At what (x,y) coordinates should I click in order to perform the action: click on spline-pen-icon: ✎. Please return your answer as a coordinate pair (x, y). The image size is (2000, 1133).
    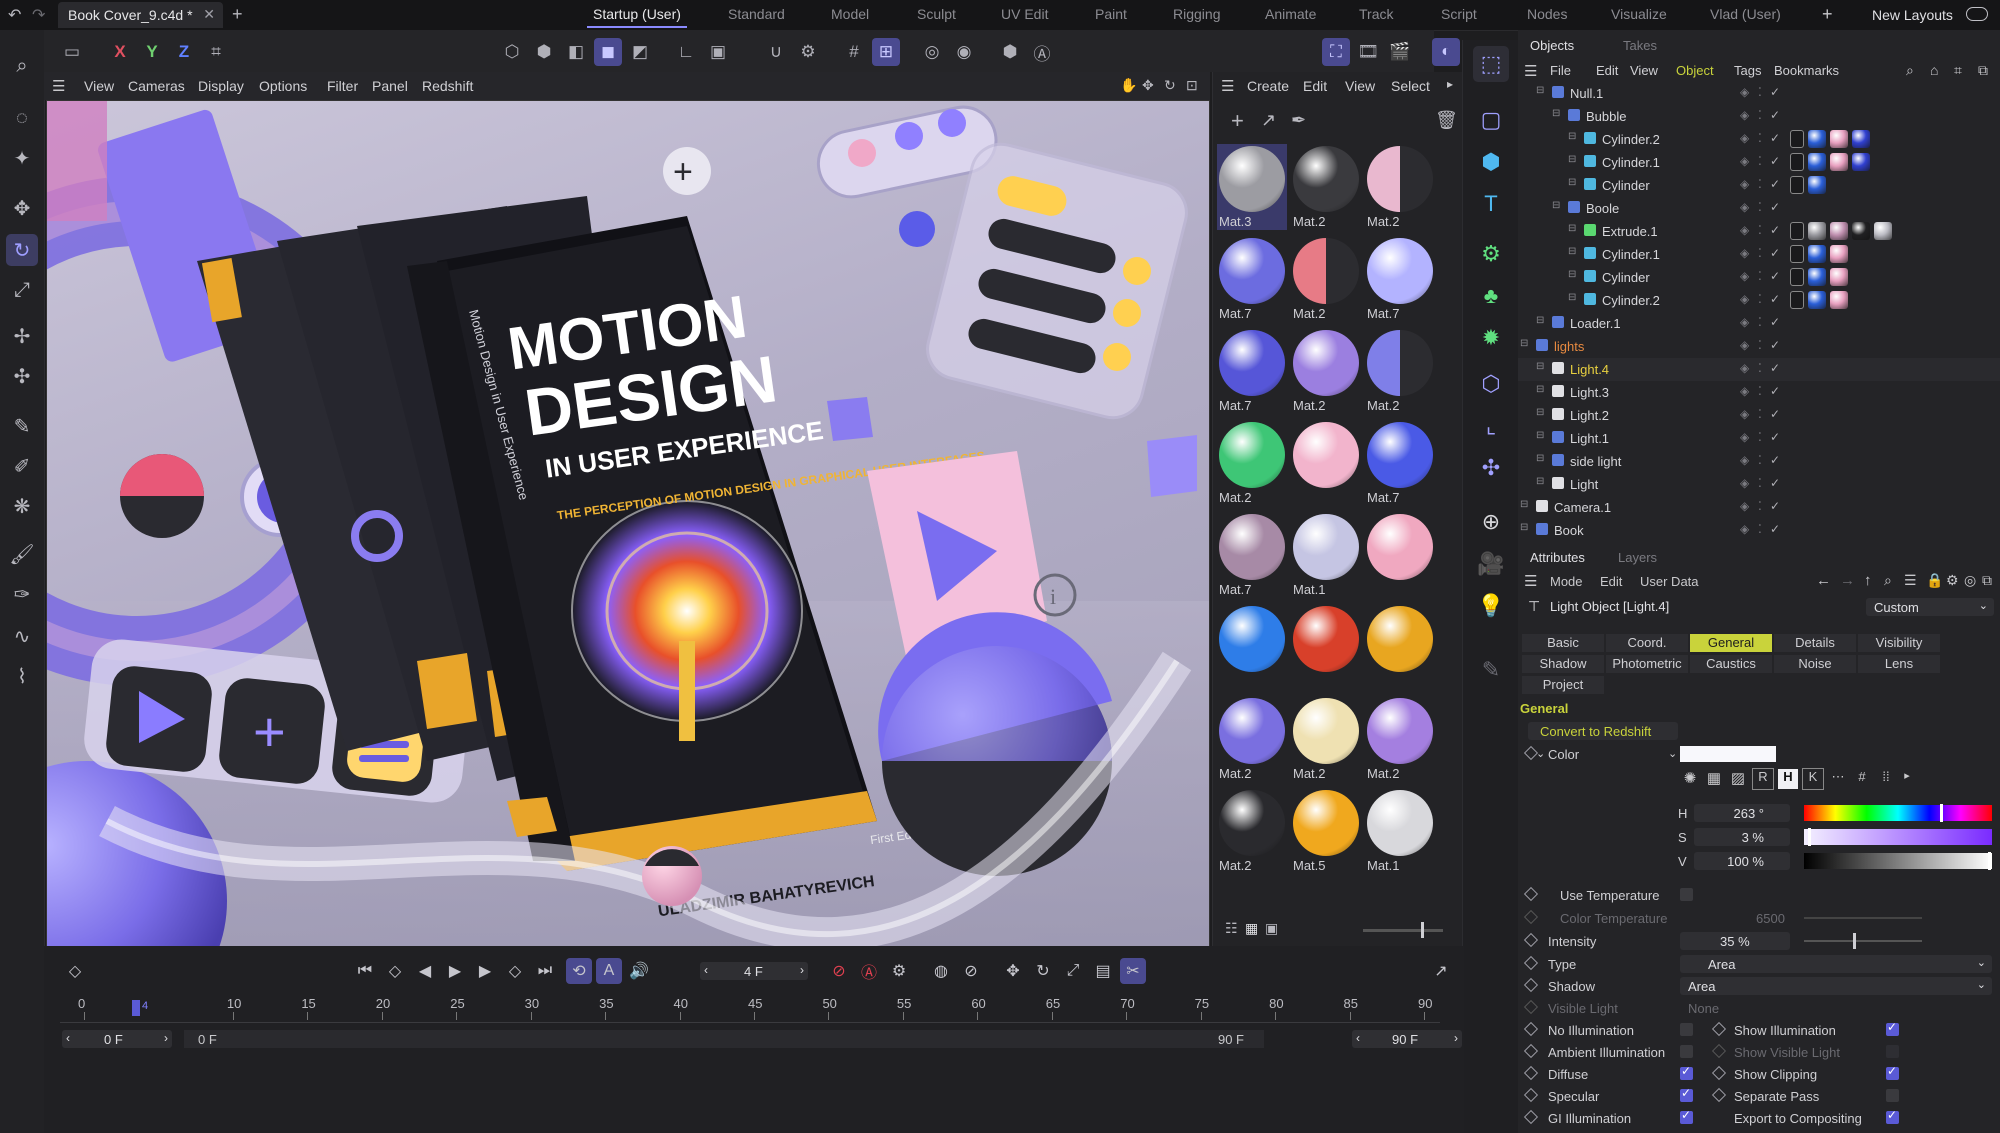
    Looking at the image, I should click on (22, 426).